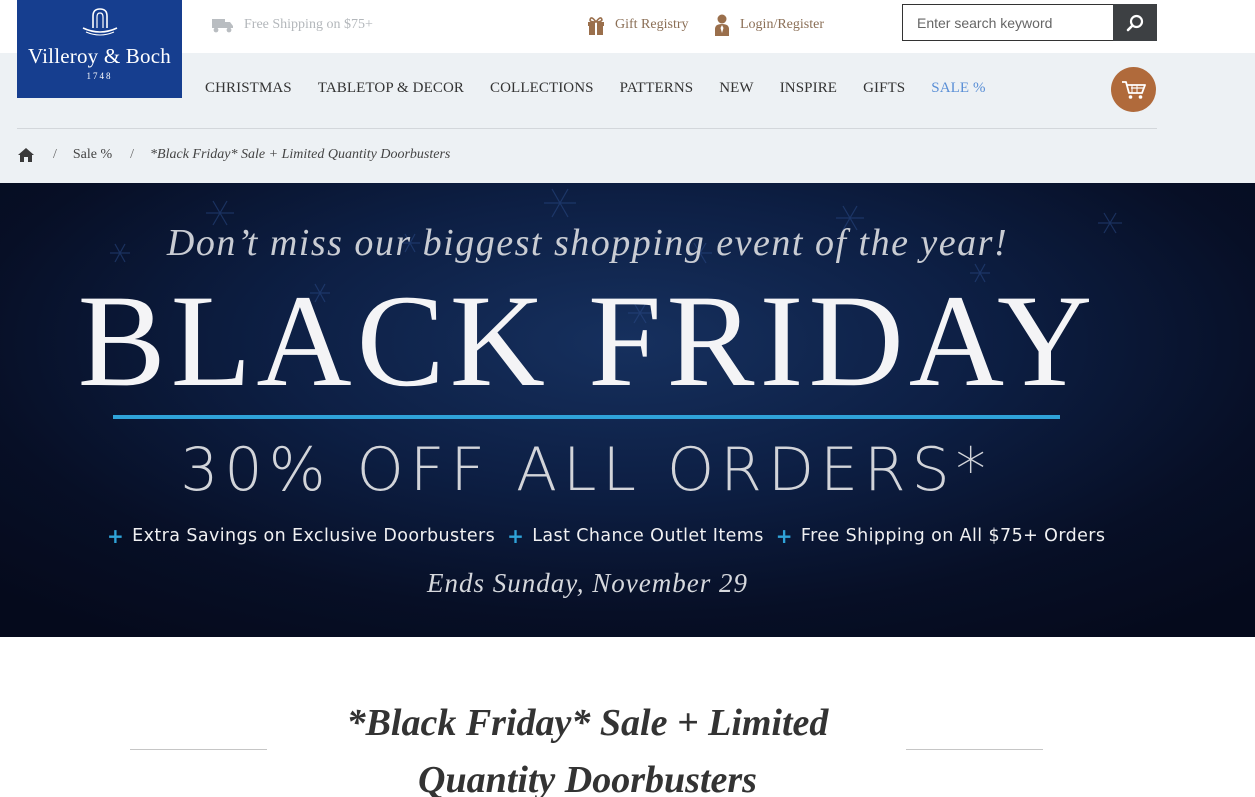  I want to click on perk-item: Extra Savings on Exclusive Doorbusters, so click(314, 536).